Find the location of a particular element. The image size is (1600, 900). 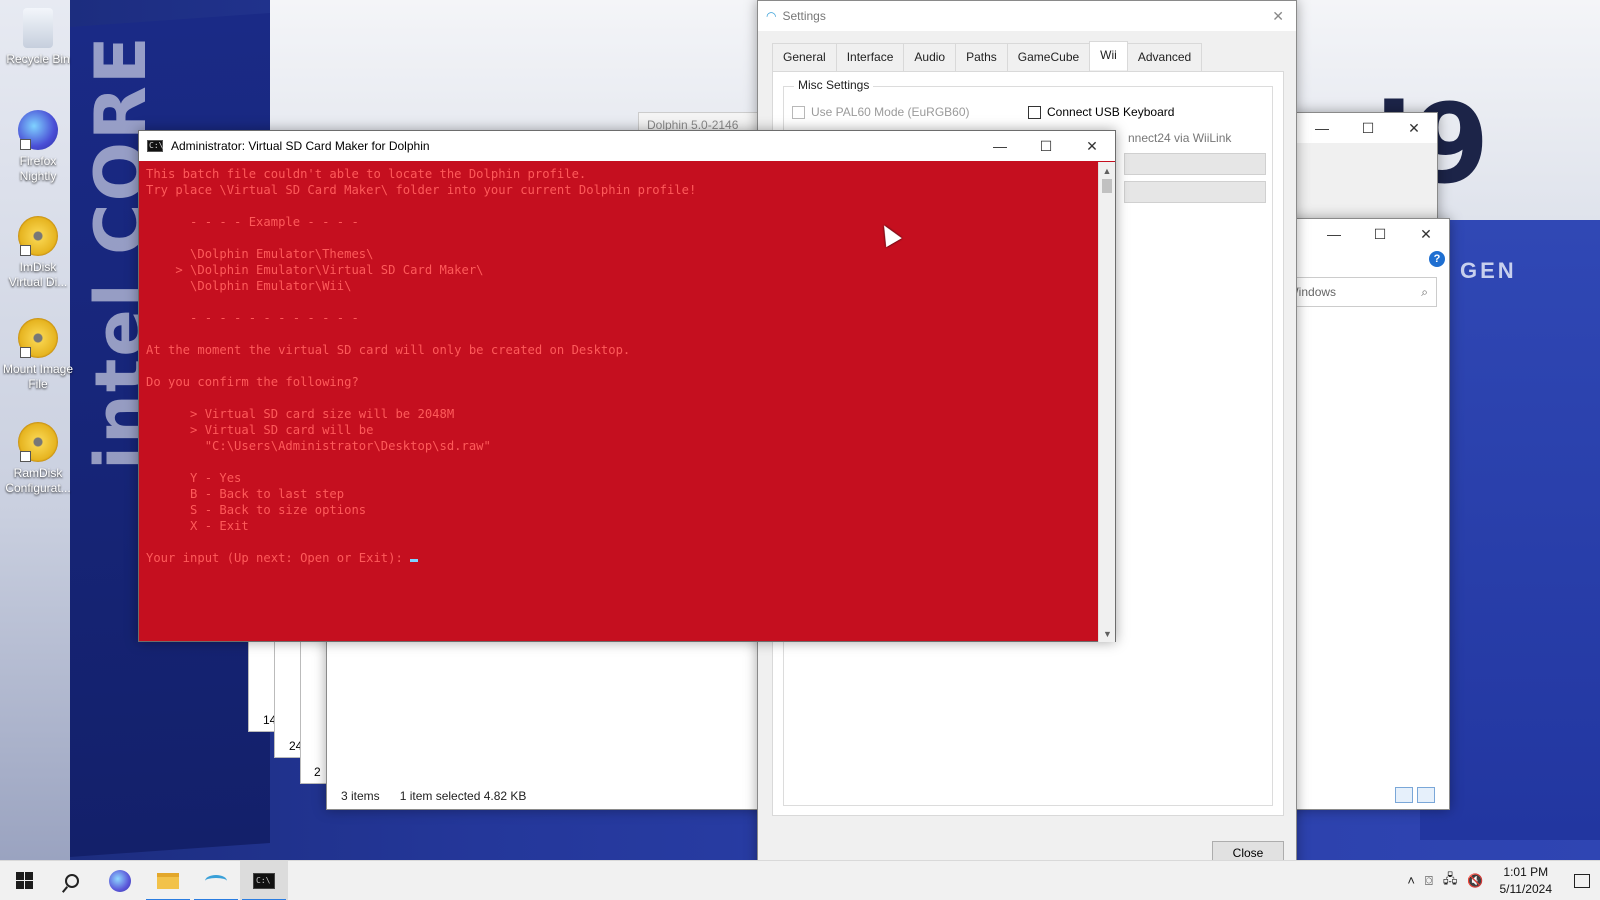

tab-gamecube: GameCube is located at coordinates (1048, 57).